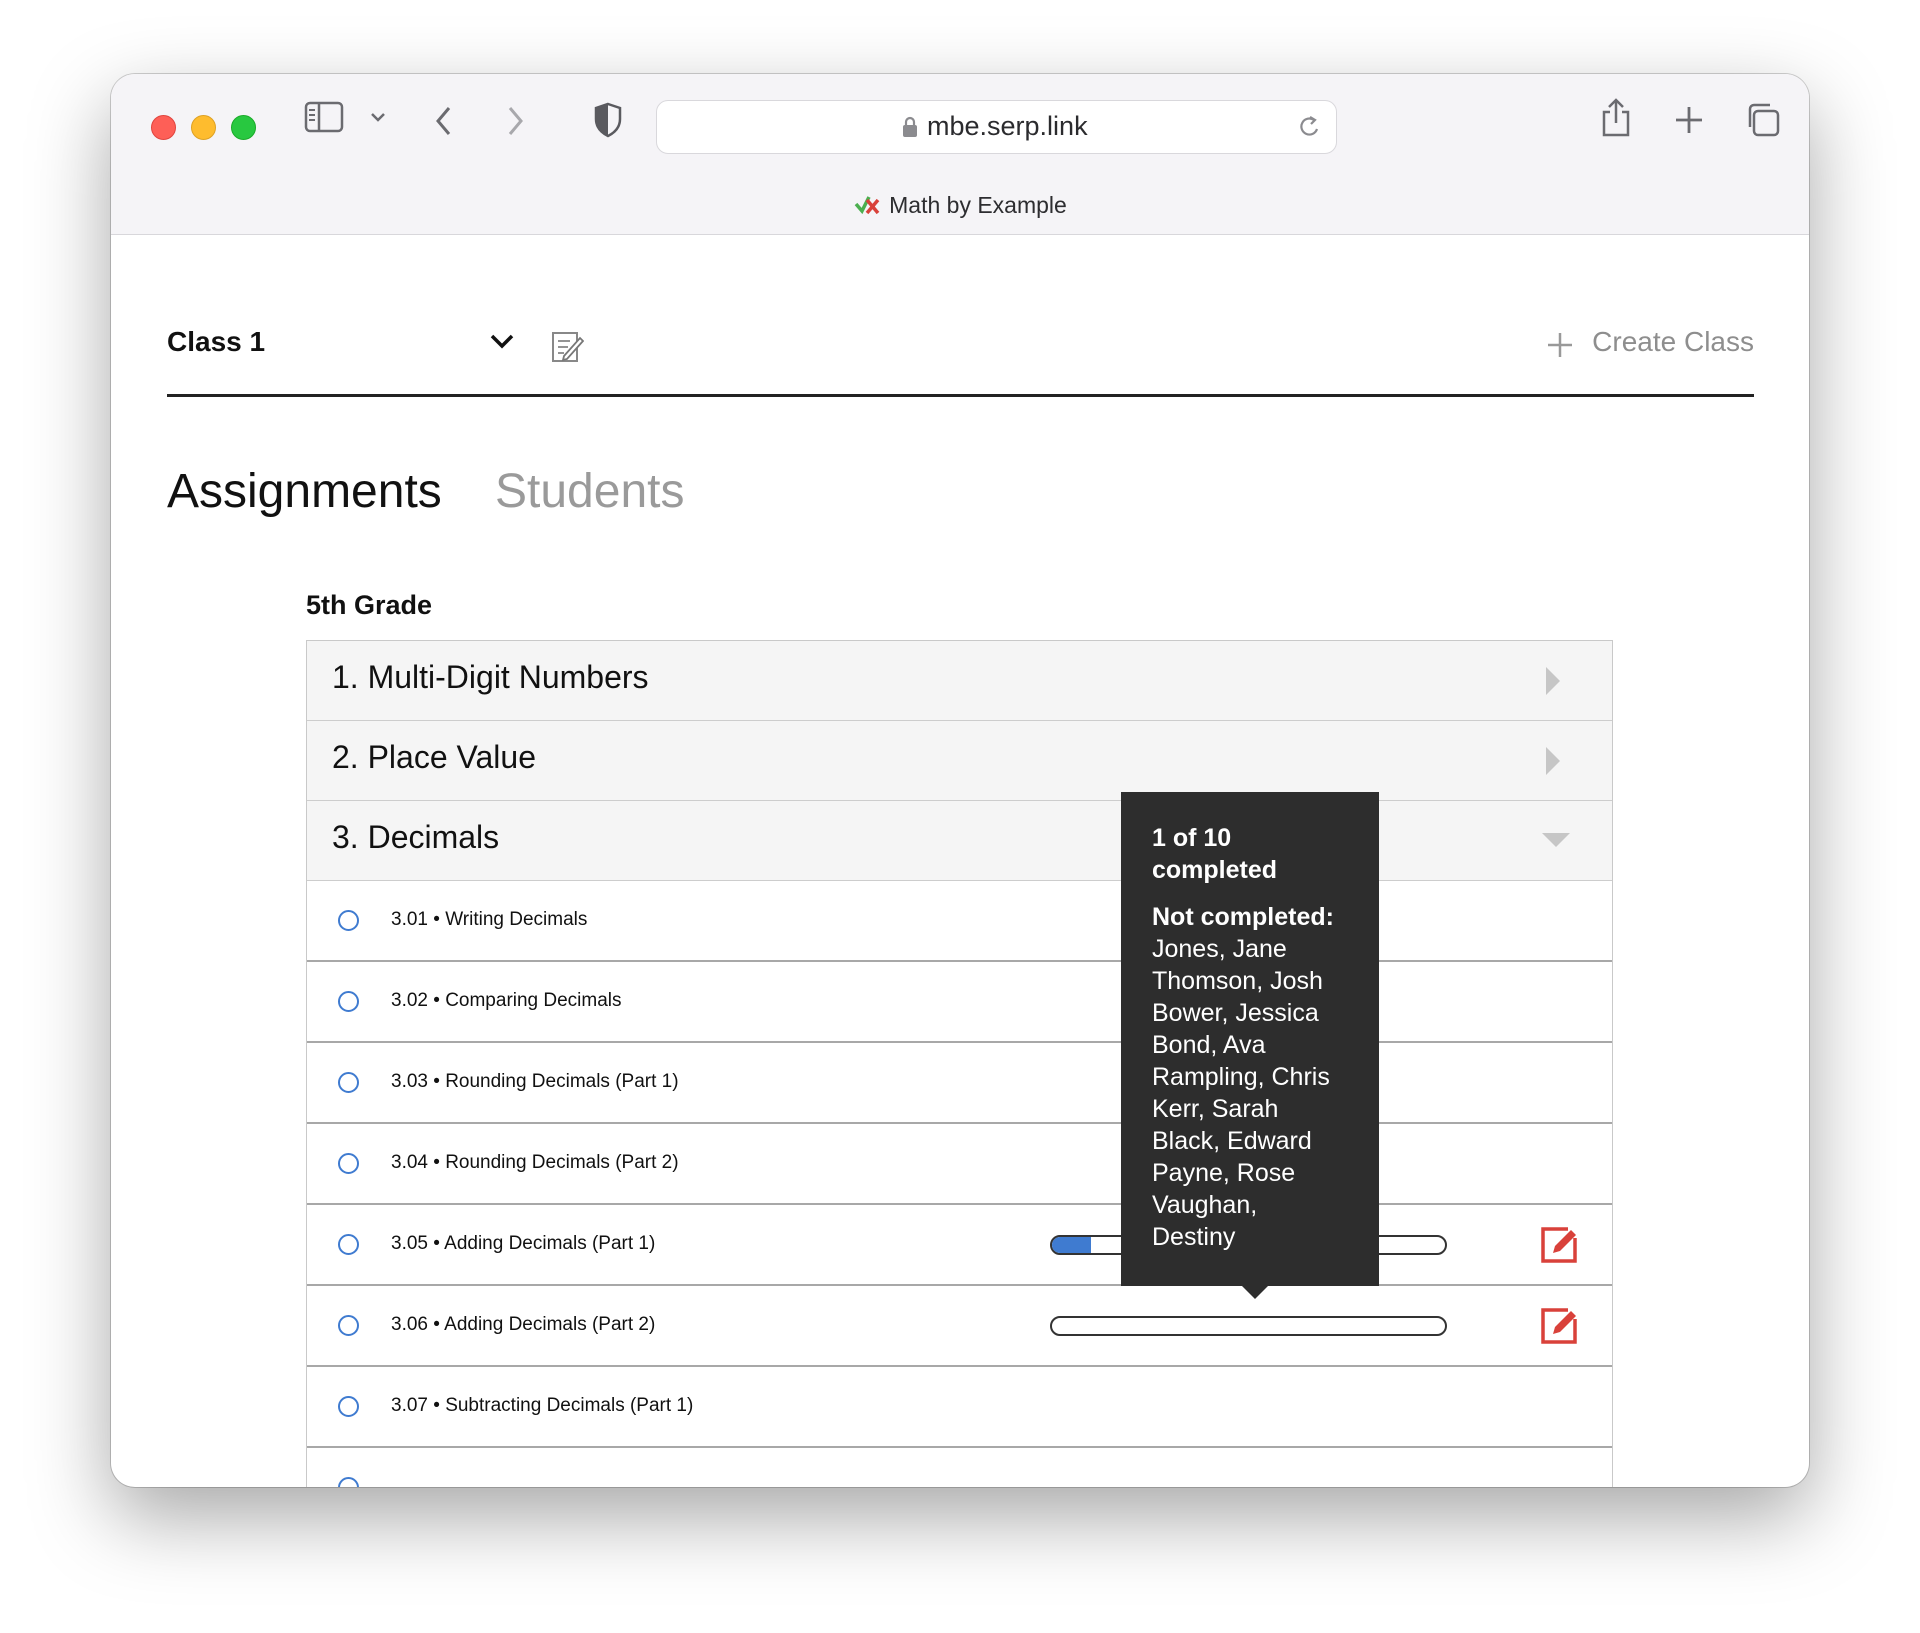 Image resolution: width=1920 pixels, height=1633 pixels. What do you see at coordinates (959, 841) in the screenshot?
I see `unit-row: 3. Decimals` at bounding box center [959, 841].